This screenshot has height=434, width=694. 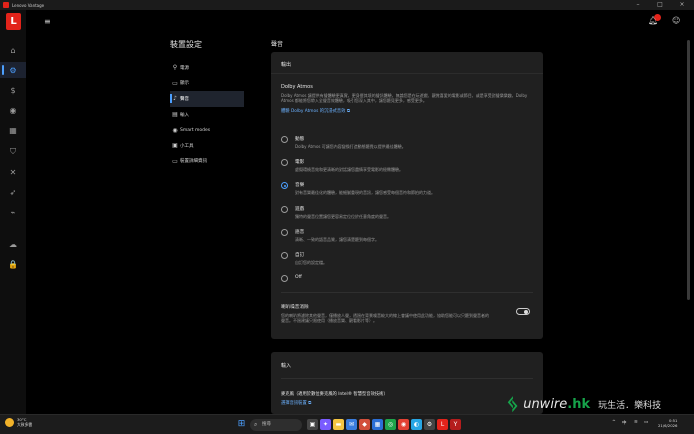 What do you see at coordinates (207, 146) in the screenshot?
I see `nav-item: ▣ 小工具` at bounding box center [207, 146].